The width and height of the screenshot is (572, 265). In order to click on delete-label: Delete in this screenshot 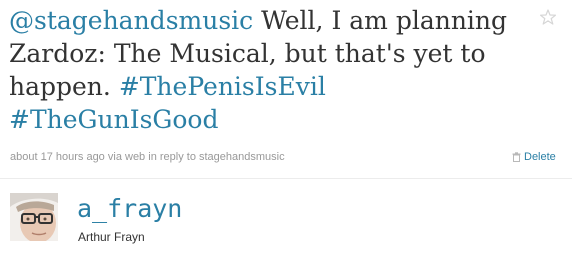, I will do `click(540, 157)`.